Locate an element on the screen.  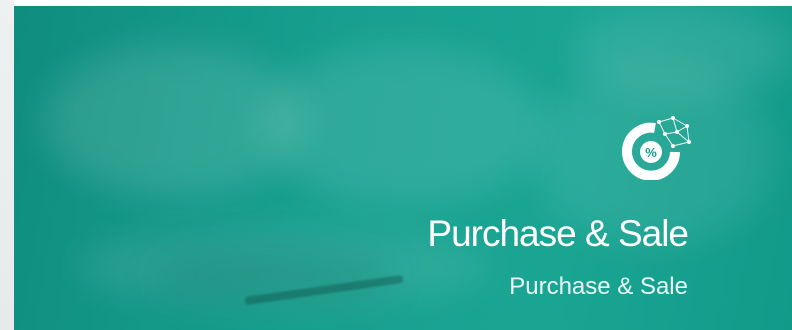
percent-donut-network-icon: % is located at coordinates (656, 148).